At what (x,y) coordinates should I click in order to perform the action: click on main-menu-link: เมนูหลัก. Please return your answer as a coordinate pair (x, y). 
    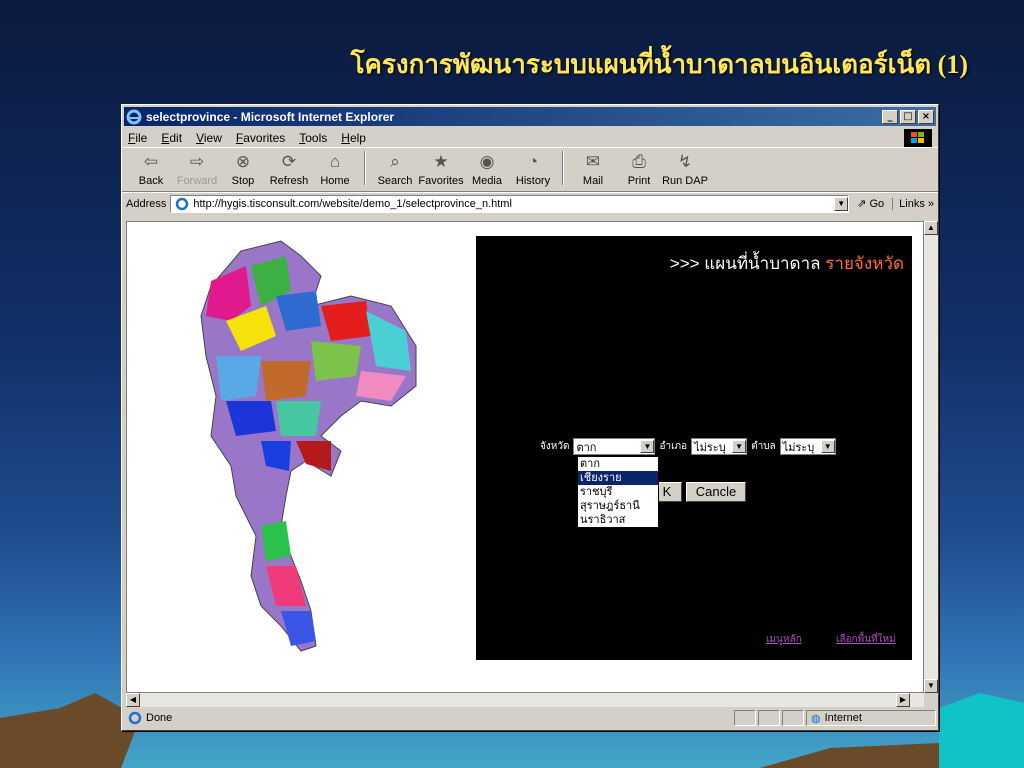
    Looking at the image, I should click on (784, 639).